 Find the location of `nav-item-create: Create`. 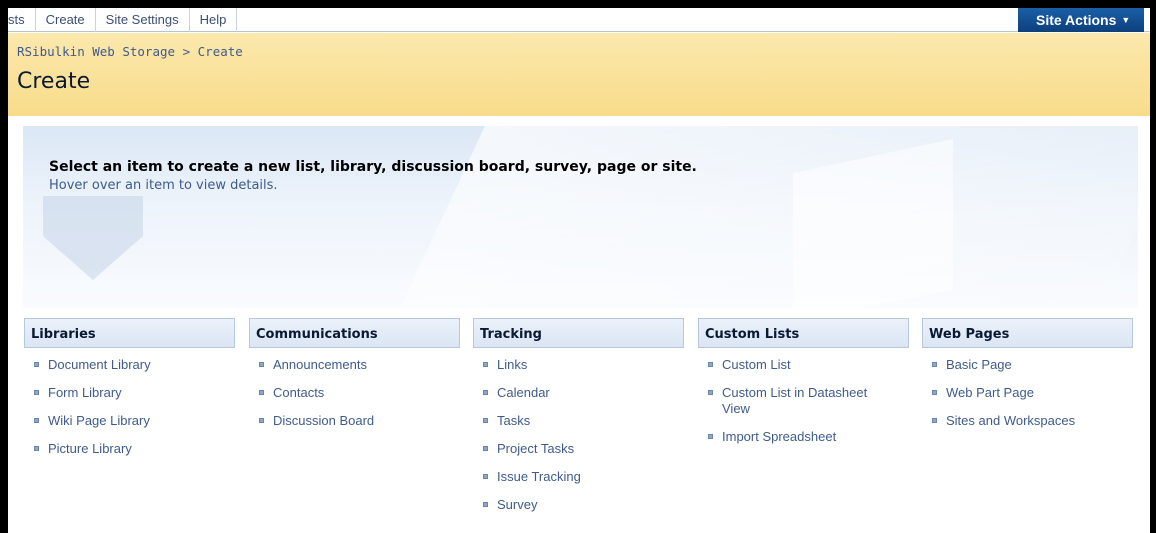

nav-item-create: Create is located at coordinates (66, 20).